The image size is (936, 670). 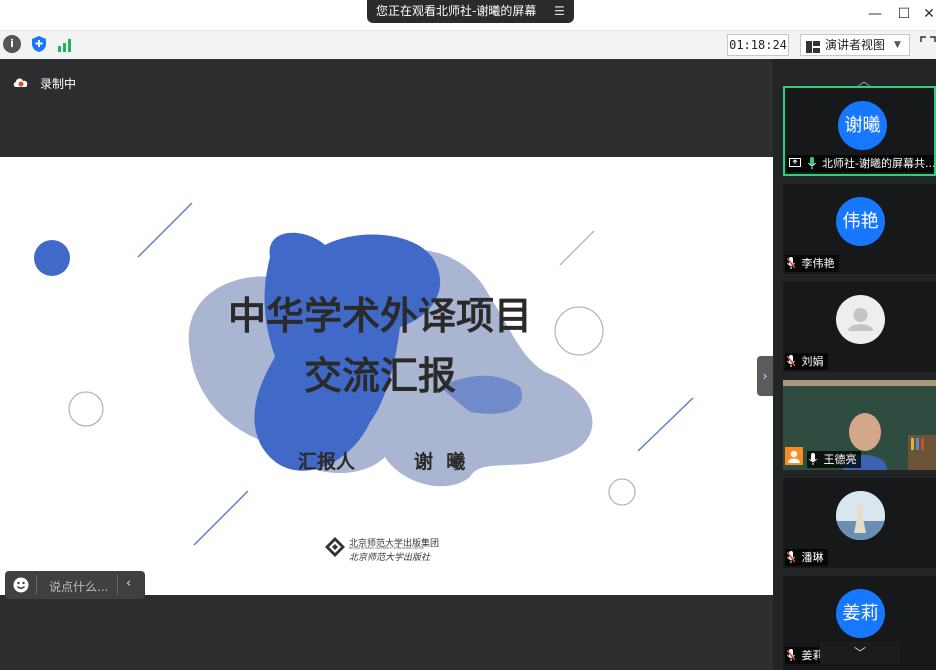 What do you see at coordinates (379, 316) in the screenshot?
I see `slide-title-line1: 中华学术外译项目` at bounding box center [379, 316].